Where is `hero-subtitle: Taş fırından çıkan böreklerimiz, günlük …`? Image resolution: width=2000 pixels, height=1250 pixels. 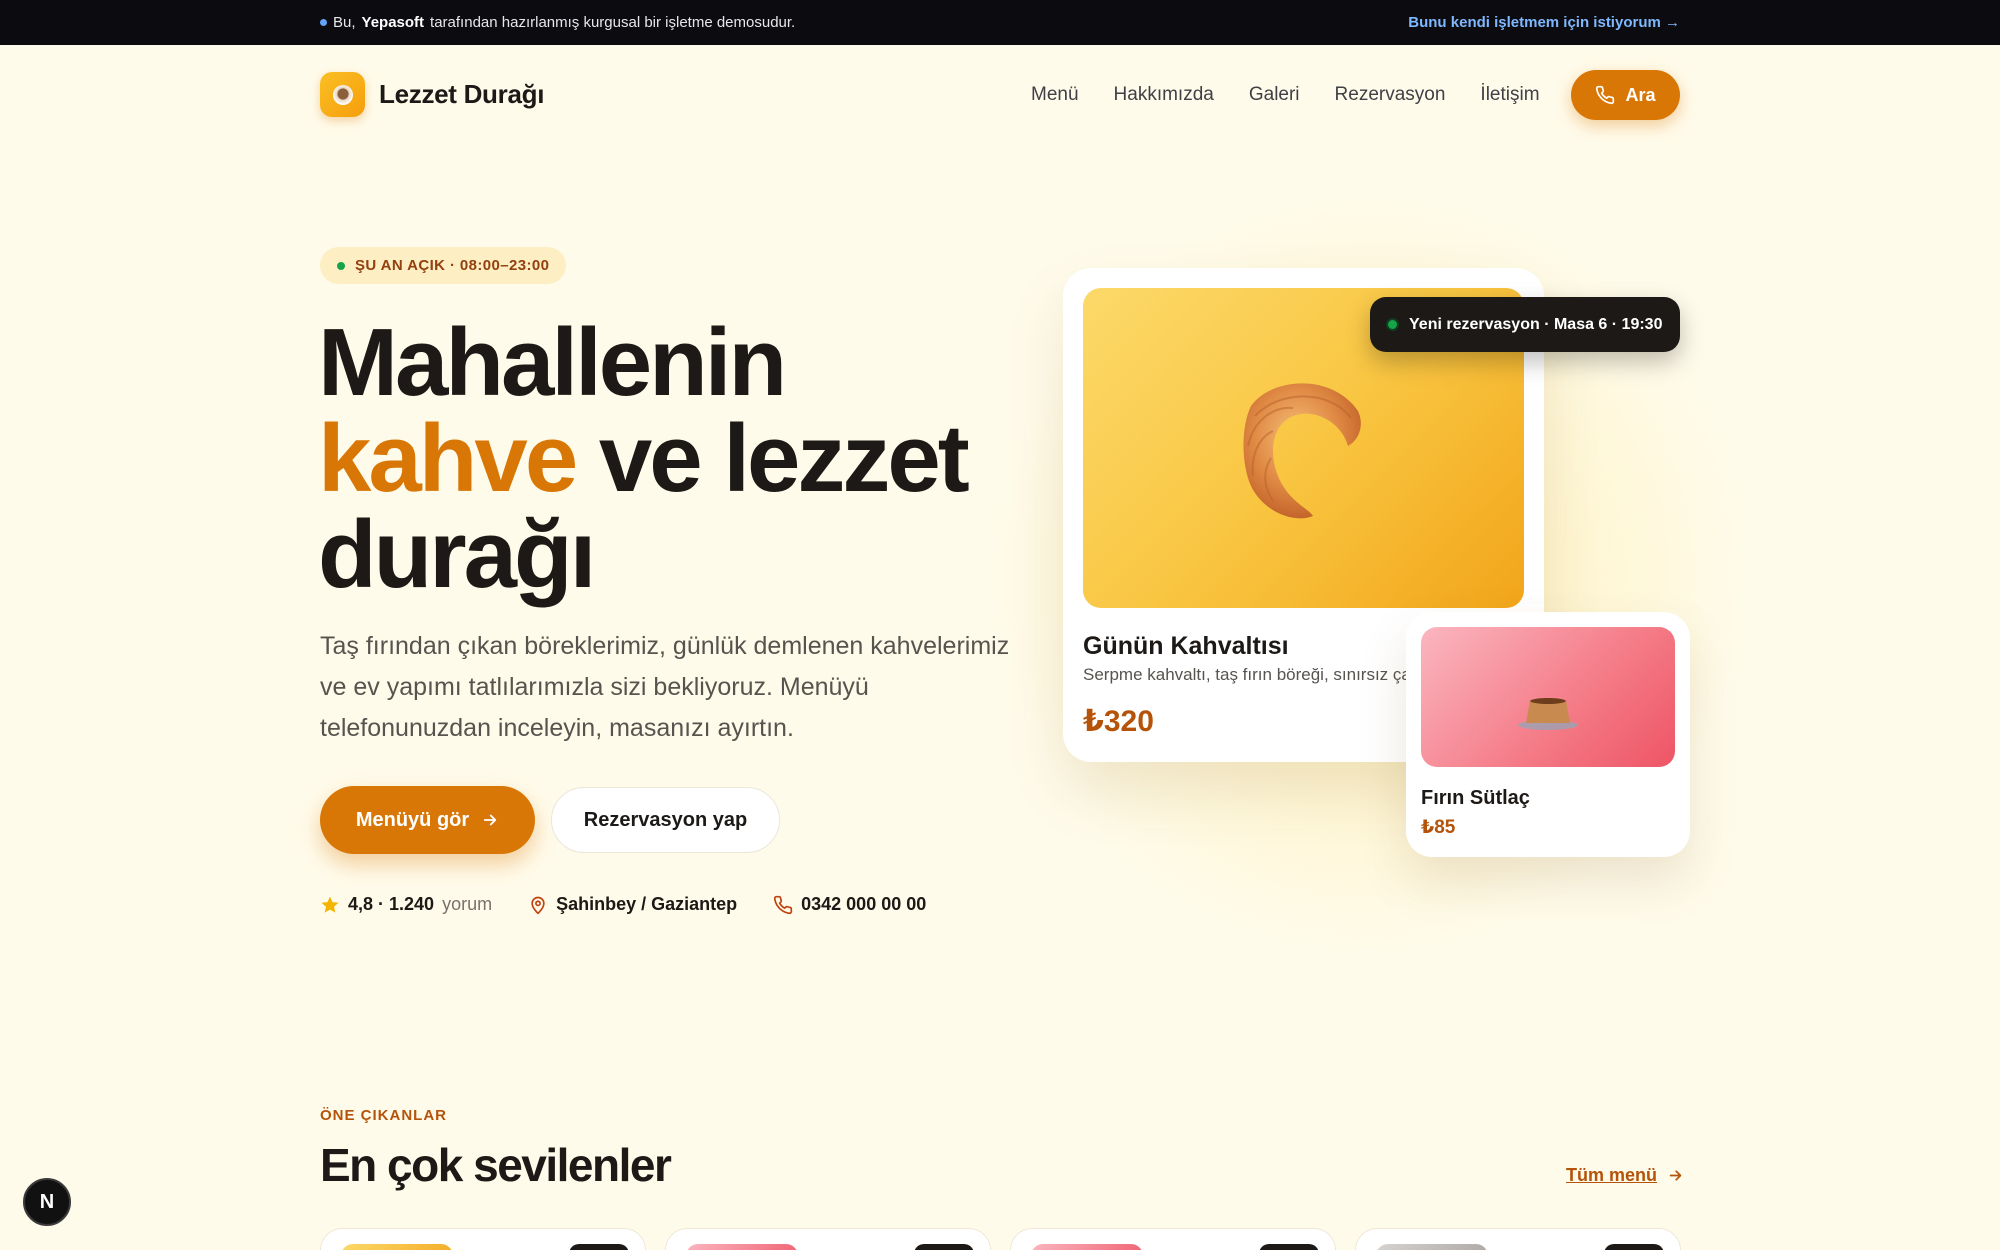 hero-subtitle: Taş fırından çıkan böreklerimiz, günlük … is located at coordinates (665, 687).